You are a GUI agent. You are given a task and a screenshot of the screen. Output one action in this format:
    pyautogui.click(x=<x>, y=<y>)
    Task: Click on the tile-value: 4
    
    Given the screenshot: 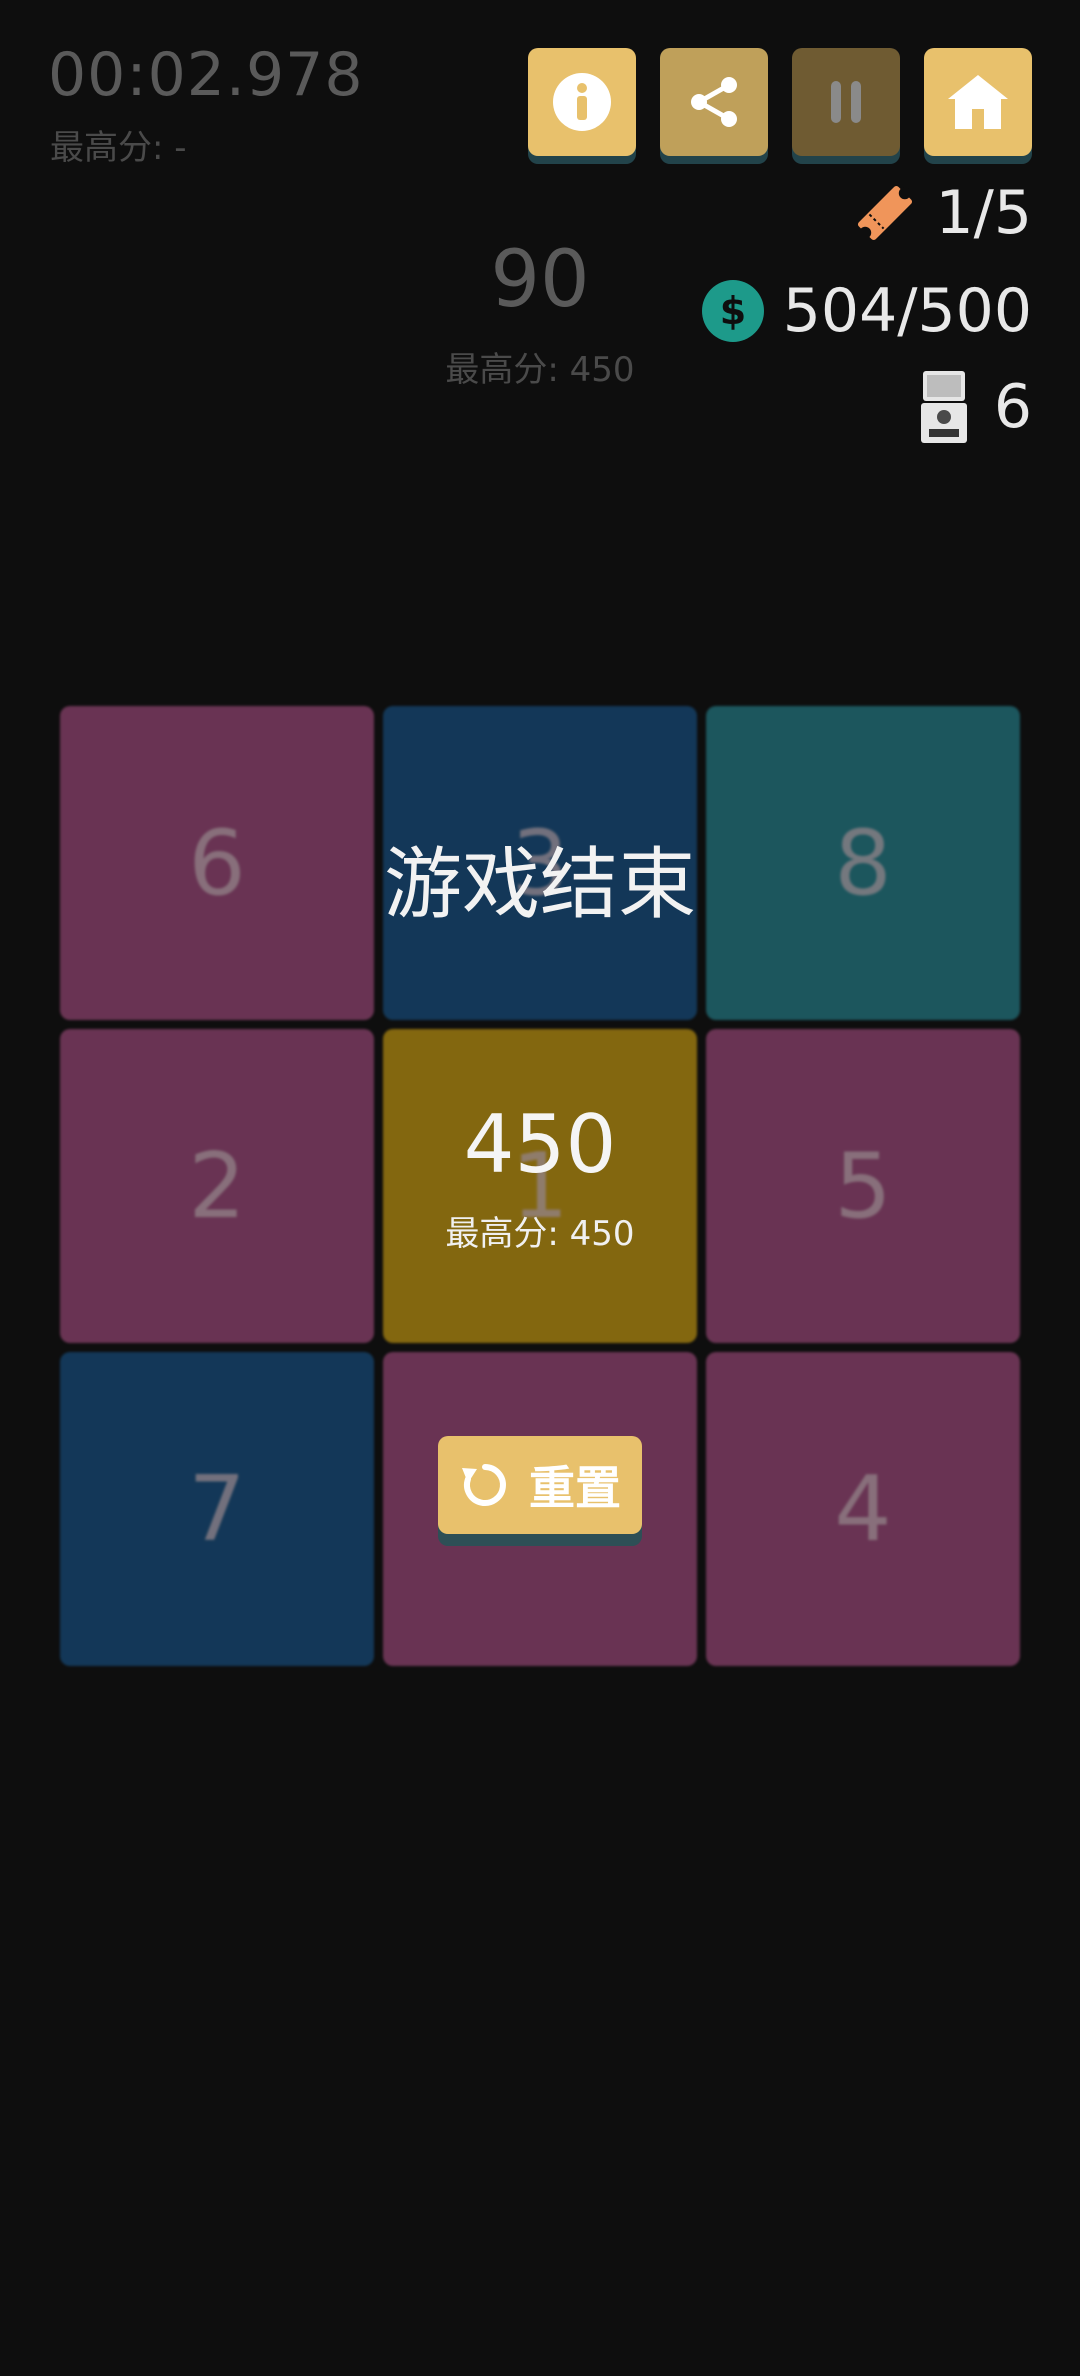 What is the action you would take?
    pyautogui.click(x=863, y=1509)
    